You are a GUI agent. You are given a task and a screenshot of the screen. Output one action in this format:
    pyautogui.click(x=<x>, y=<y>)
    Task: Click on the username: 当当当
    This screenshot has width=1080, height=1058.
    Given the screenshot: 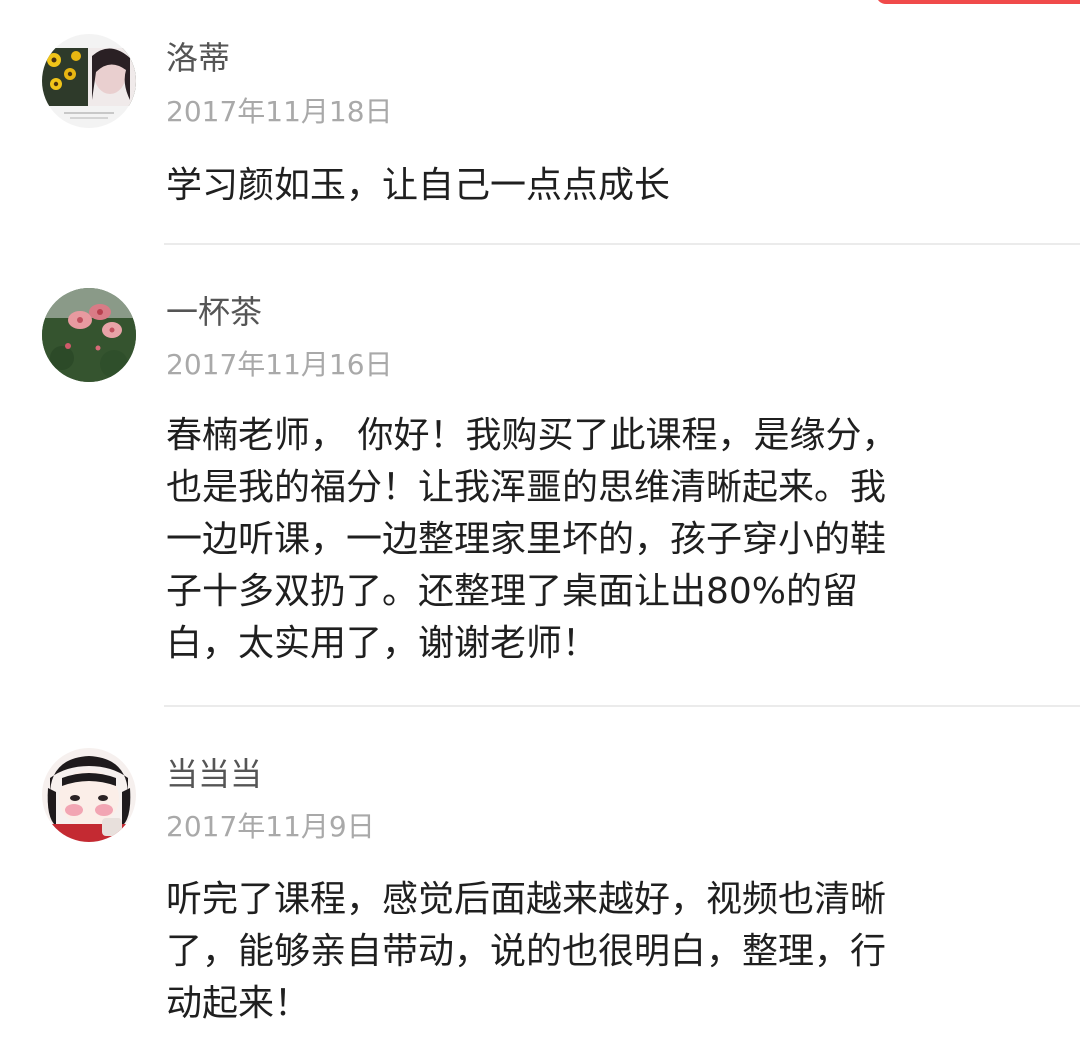 What is the action you would take?
    pyautogui.click(x=214, y=774)
    